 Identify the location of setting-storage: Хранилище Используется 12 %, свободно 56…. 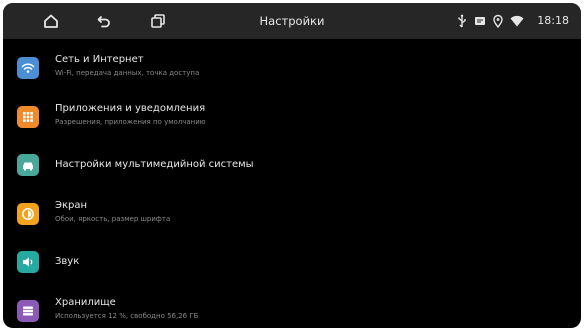
(292, 308).